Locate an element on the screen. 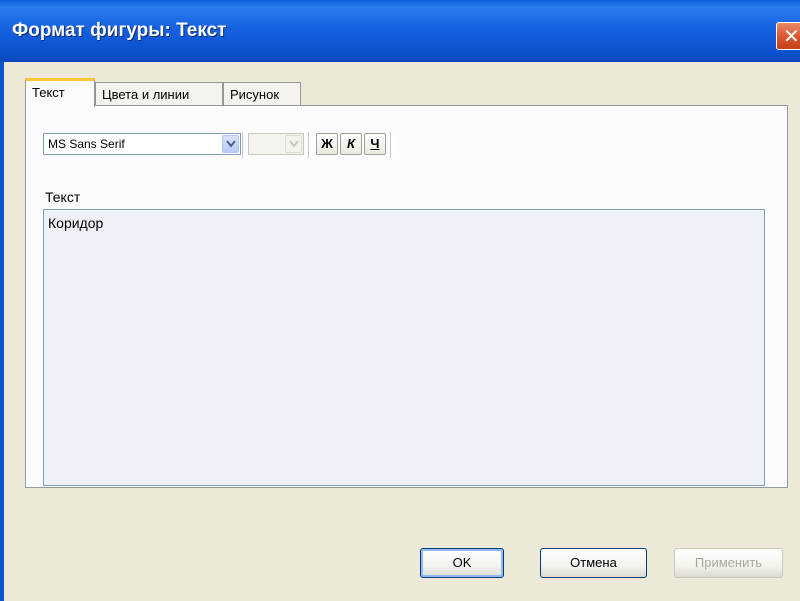 The width and height of the screenshot is (800, 601). font-family-value: MS Sans Serif is located at coordinates (86, 144).